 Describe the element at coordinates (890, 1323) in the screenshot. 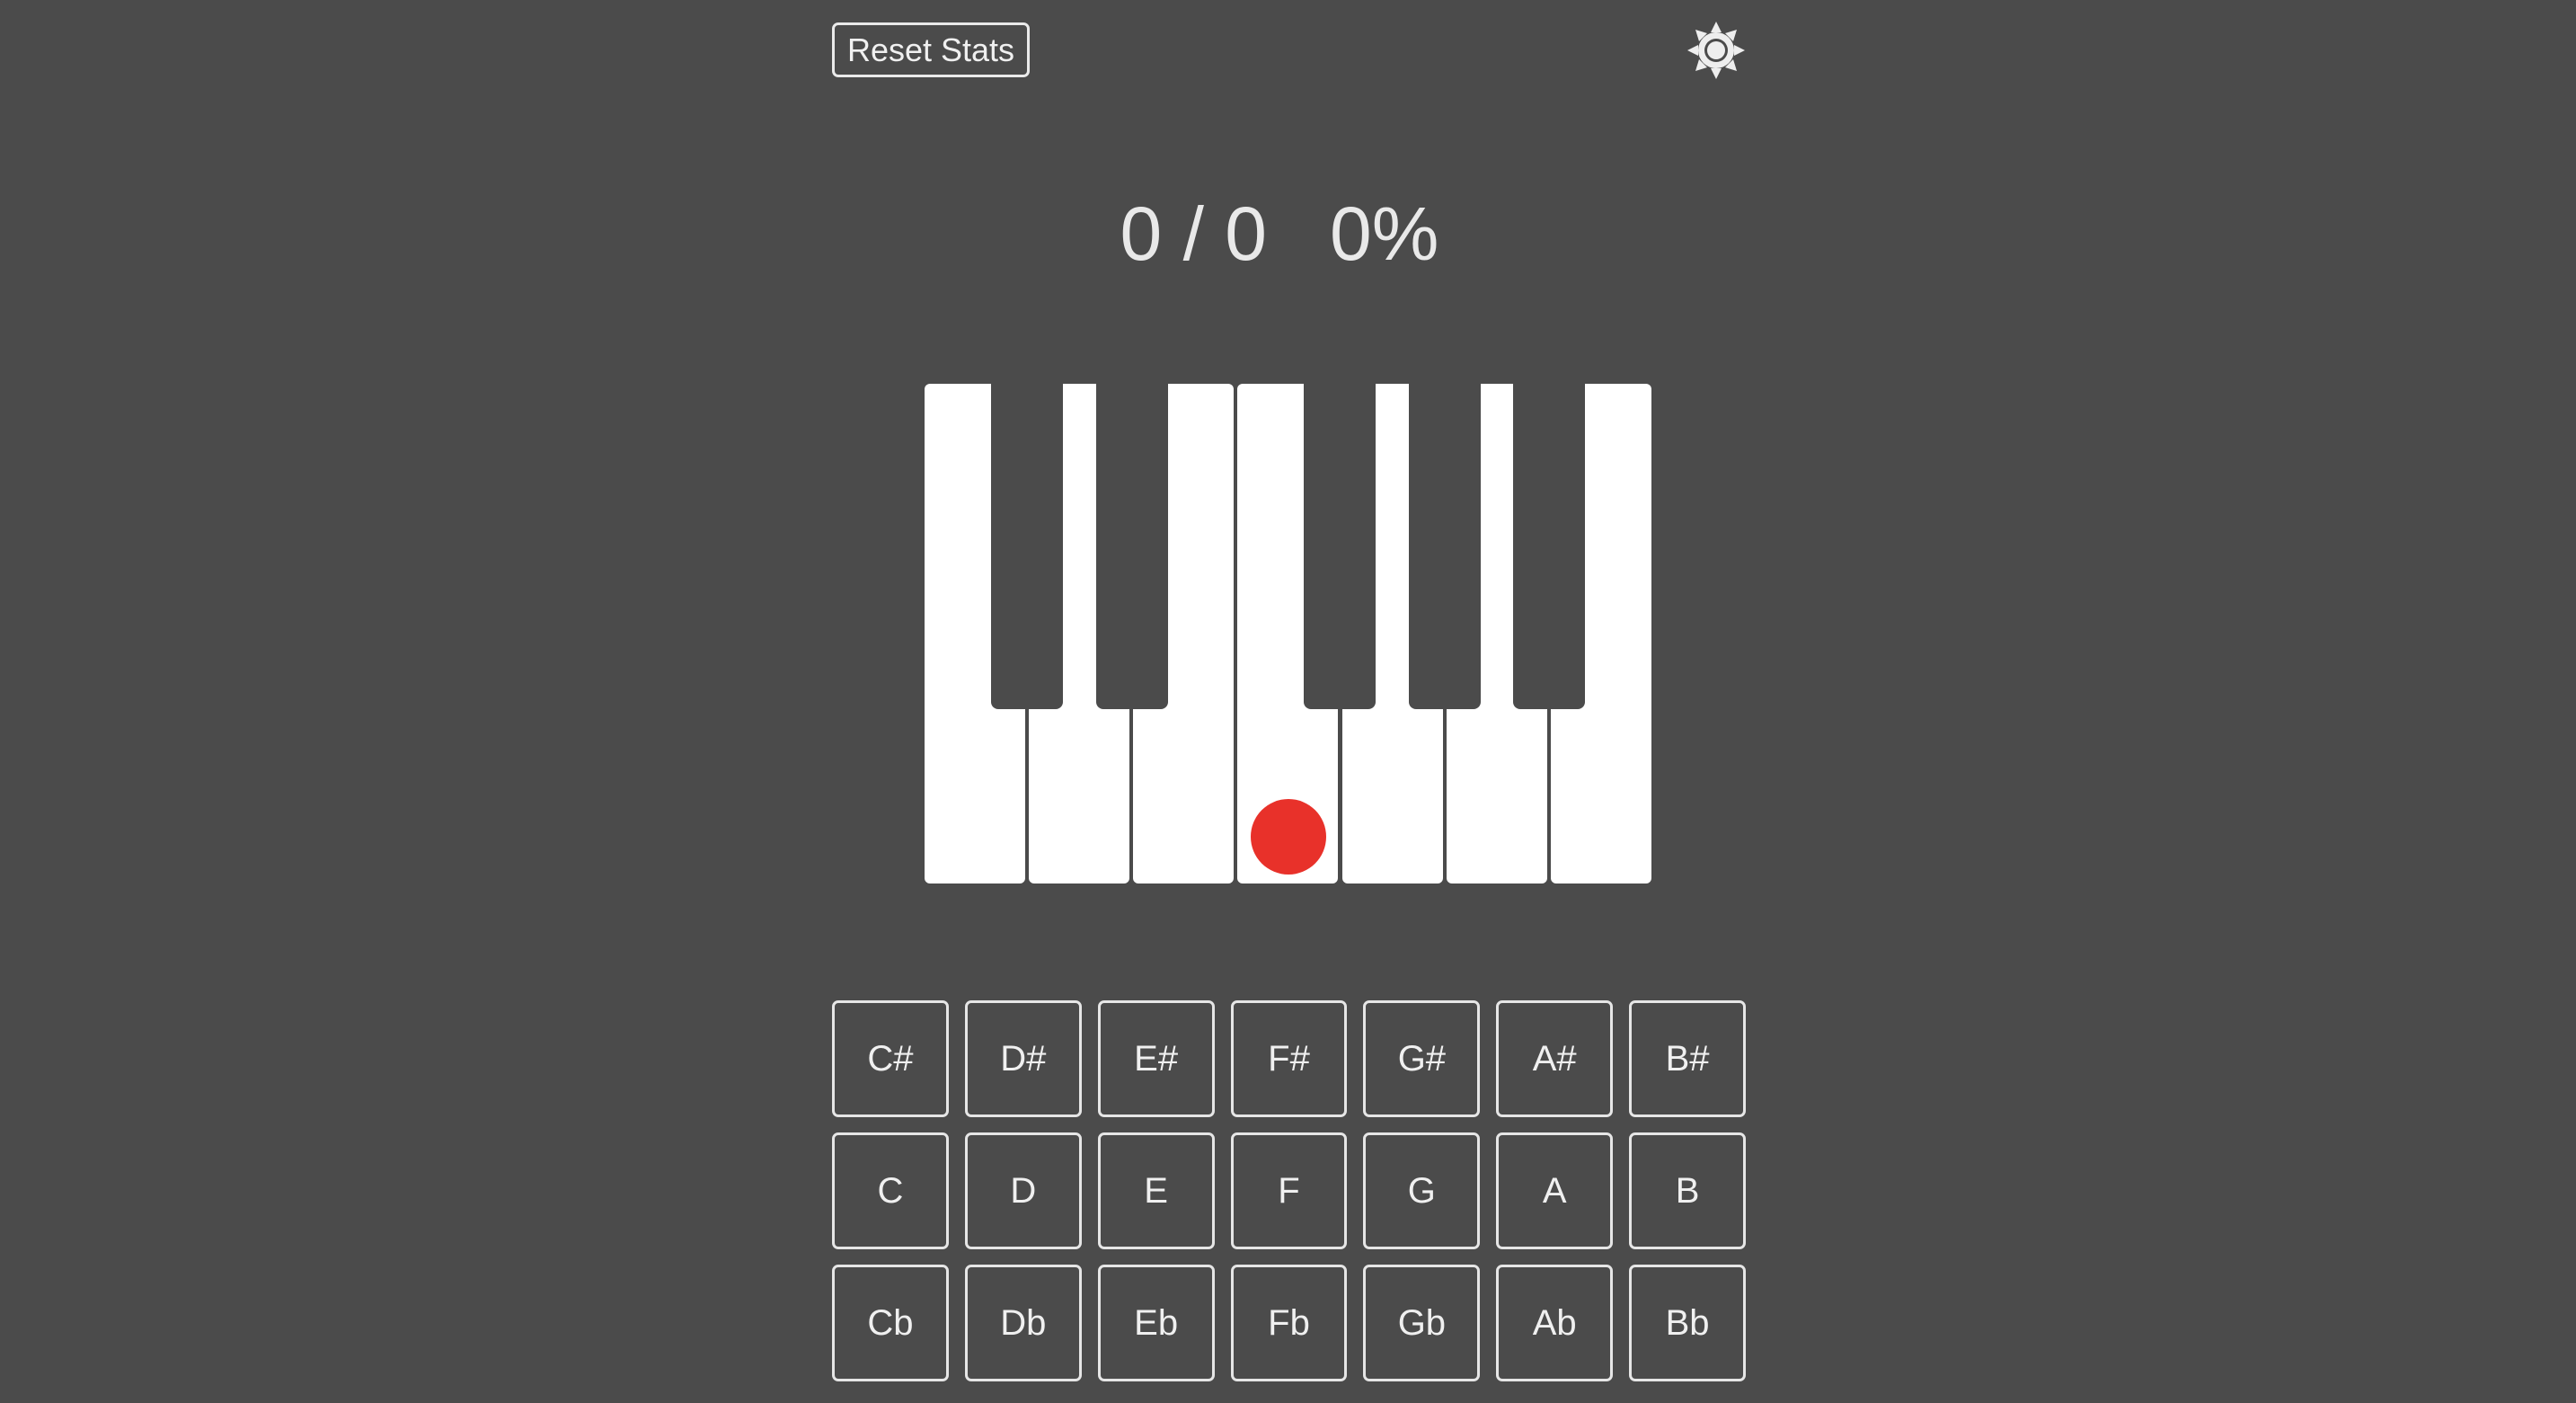

I see `answer-button-c-flat: Cb` at that location.